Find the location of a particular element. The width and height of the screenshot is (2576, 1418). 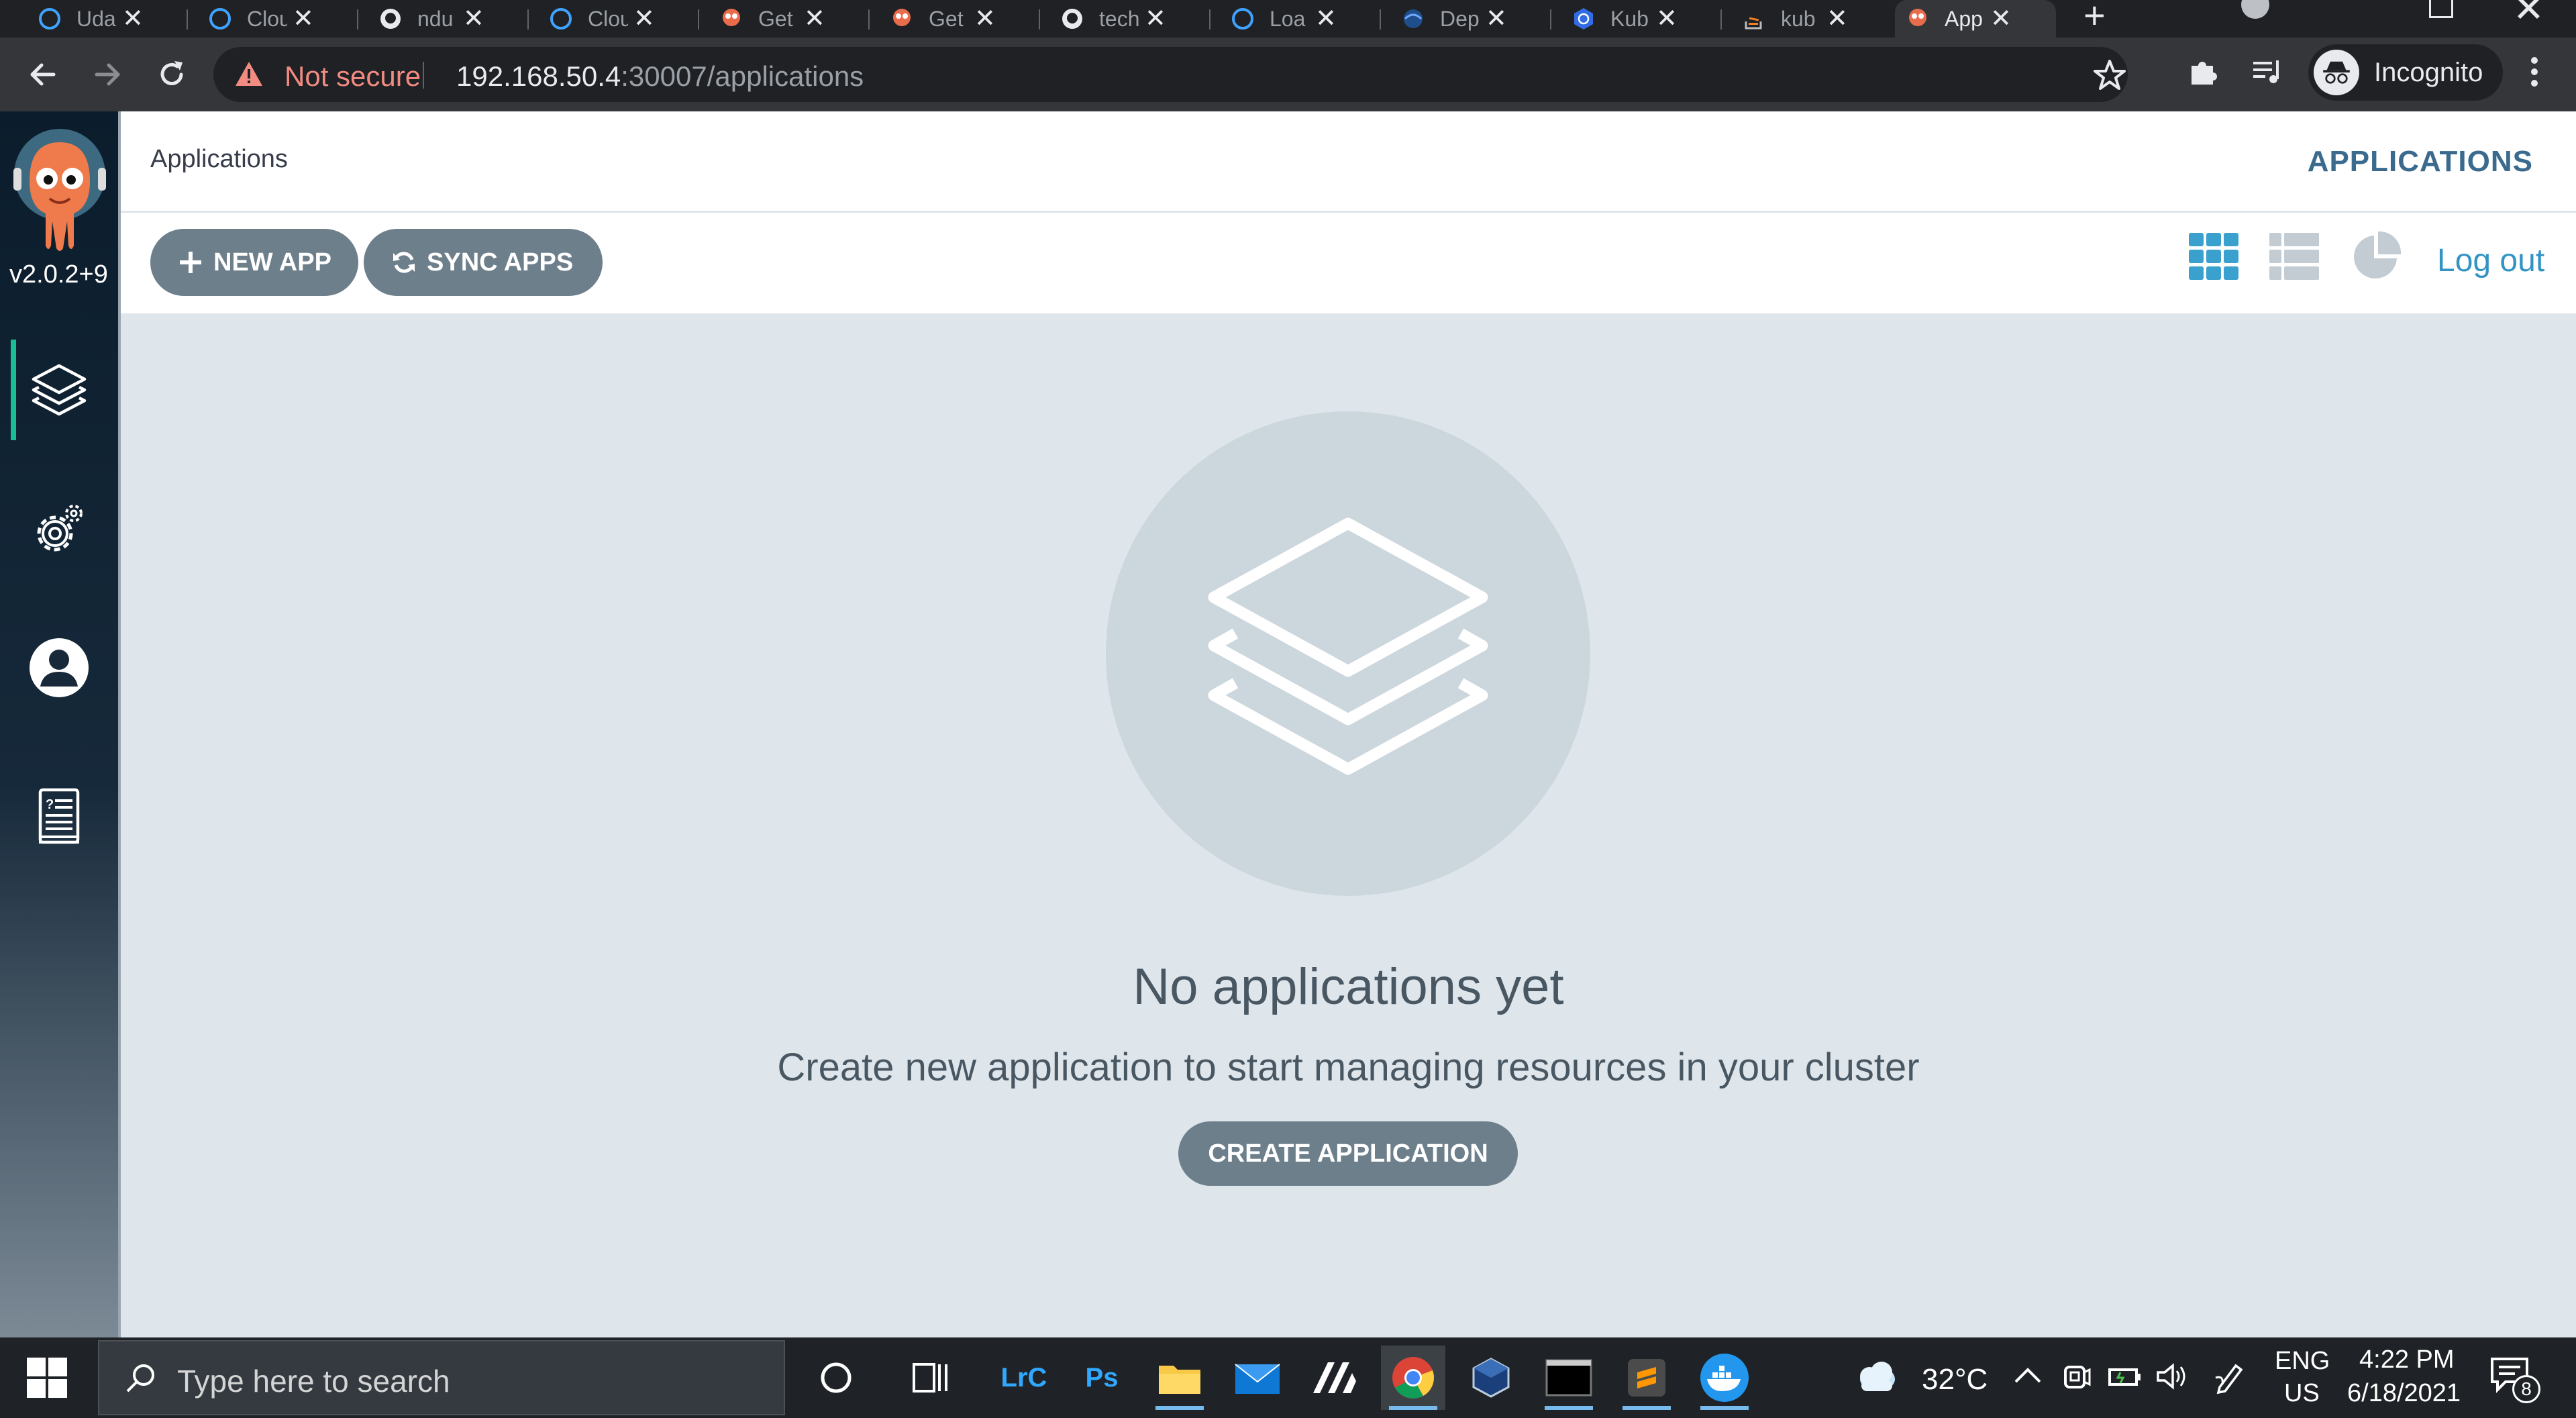

app-icon is located at coordinates (1335, 1378).